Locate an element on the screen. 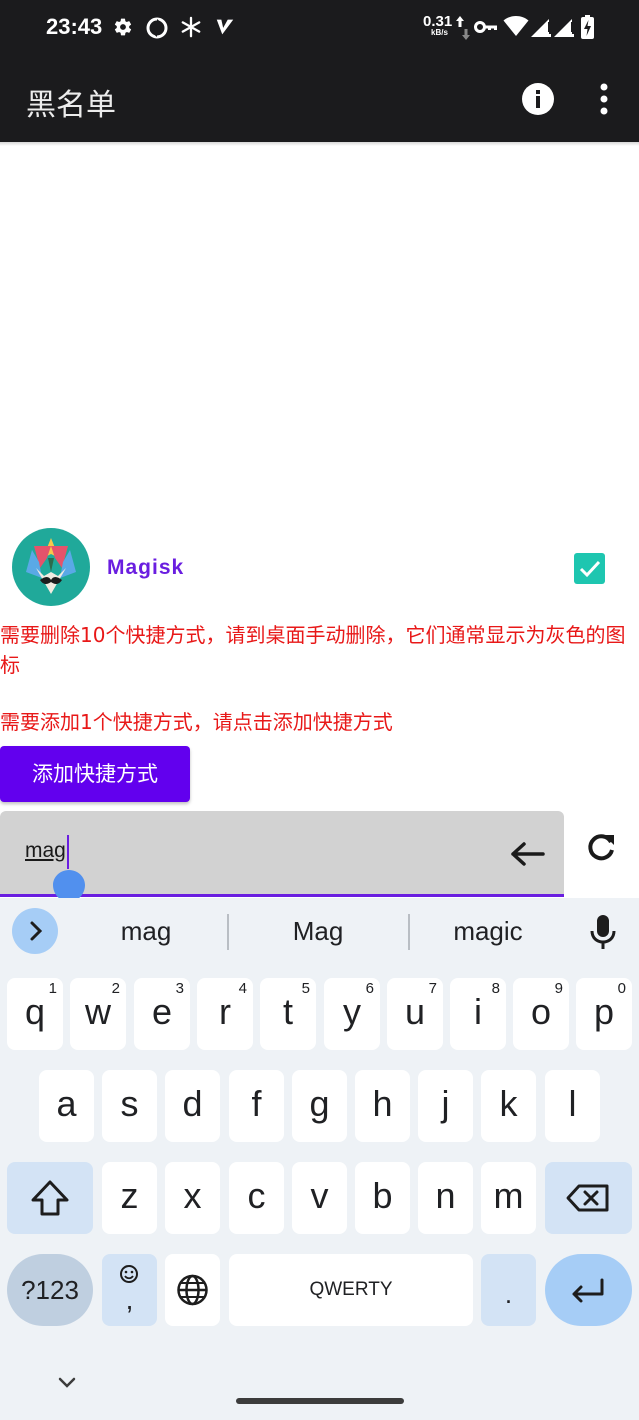 This screenshot has height=1420, width=639. key-t: t5 is located at coordinates (288, 1014).